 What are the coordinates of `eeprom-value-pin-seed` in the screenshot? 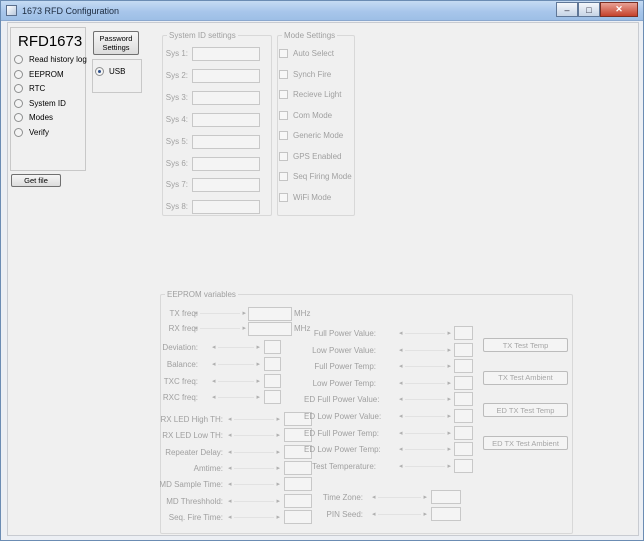 It's located at (446, 514).